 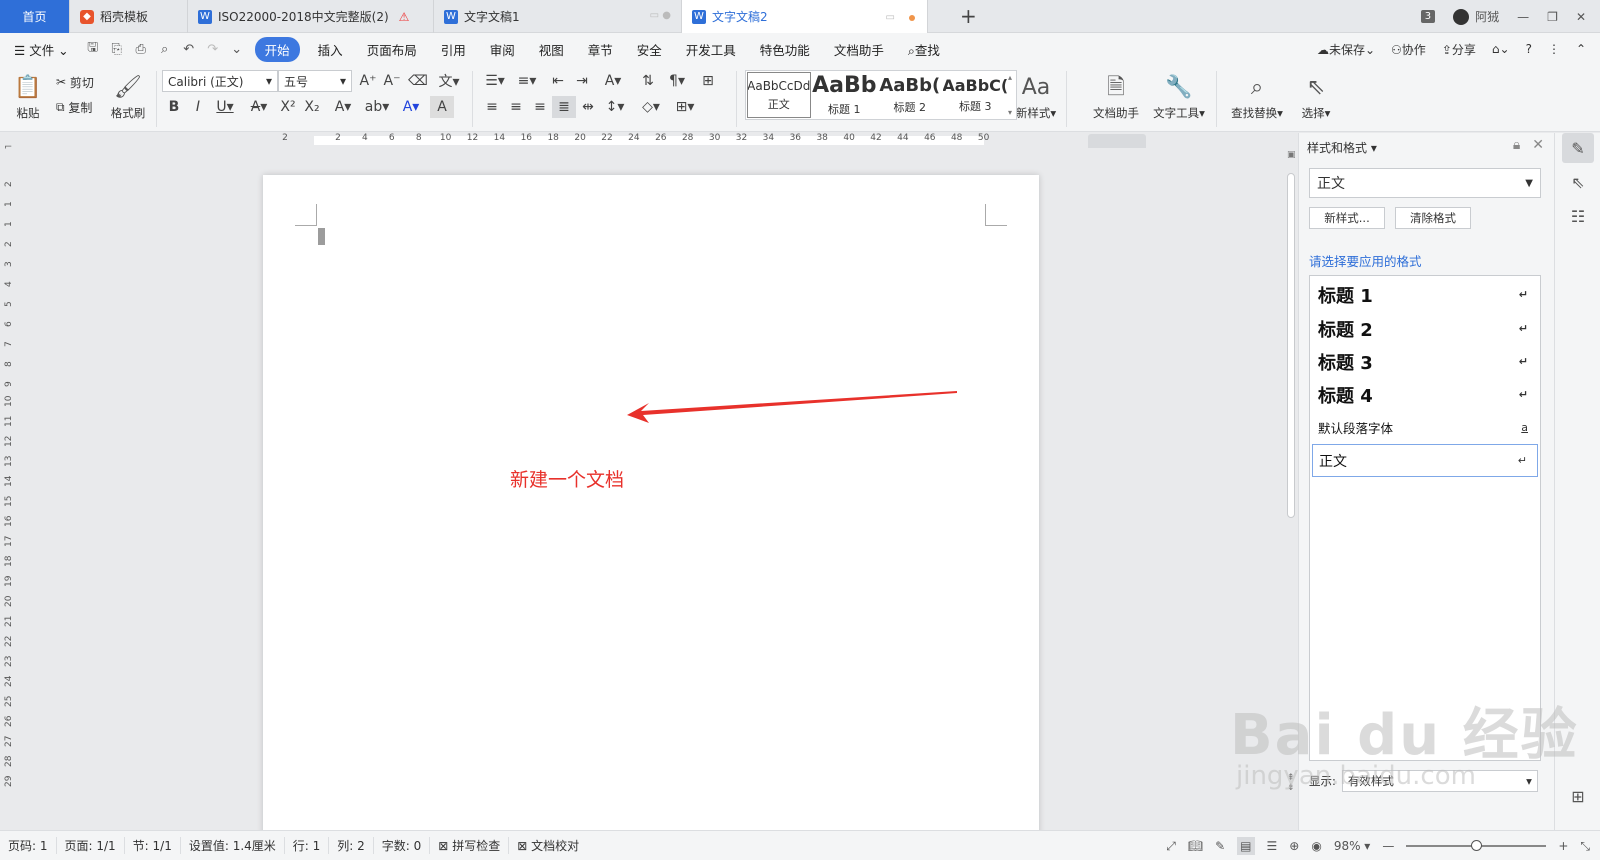 I want to click on menu-insert: 插入, so click(x=330, y=49).